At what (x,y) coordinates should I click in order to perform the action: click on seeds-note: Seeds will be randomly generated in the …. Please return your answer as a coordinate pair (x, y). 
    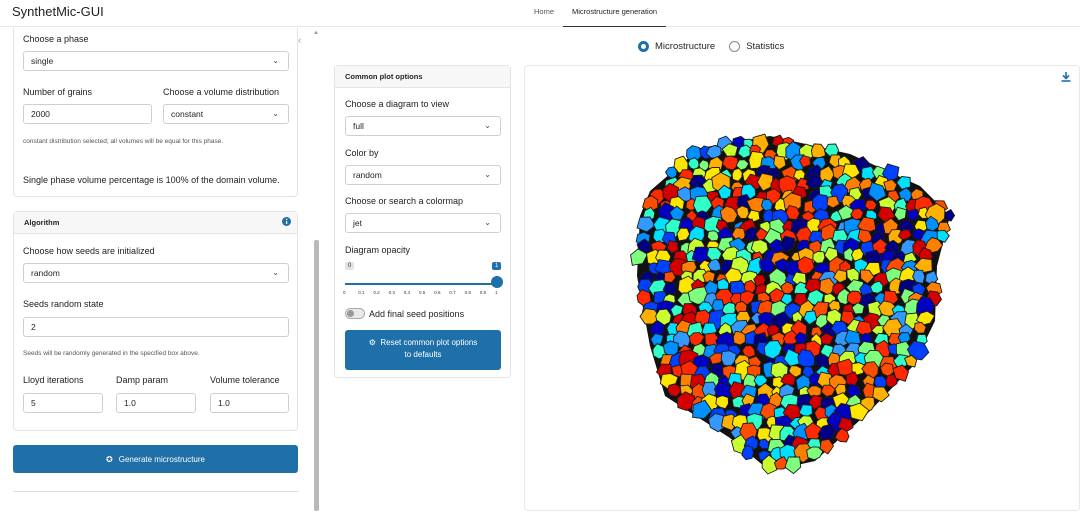
    Looking at the image, I should click on (111, 353).